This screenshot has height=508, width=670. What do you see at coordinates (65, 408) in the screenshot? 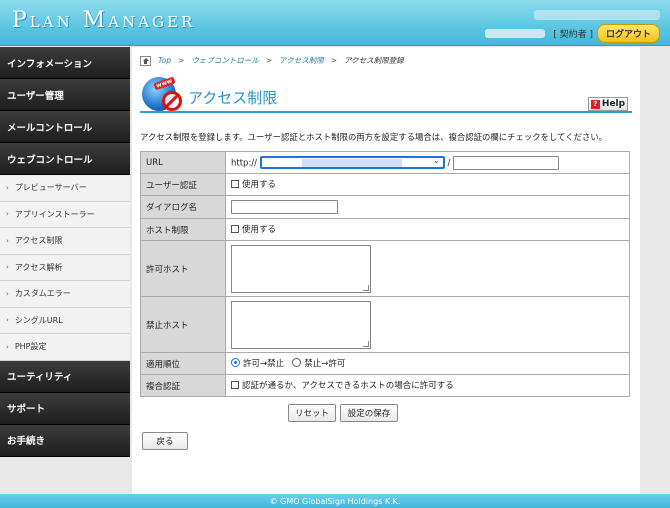
I see `sidebar-item-support: サポート` at bounding box center [65, 408].